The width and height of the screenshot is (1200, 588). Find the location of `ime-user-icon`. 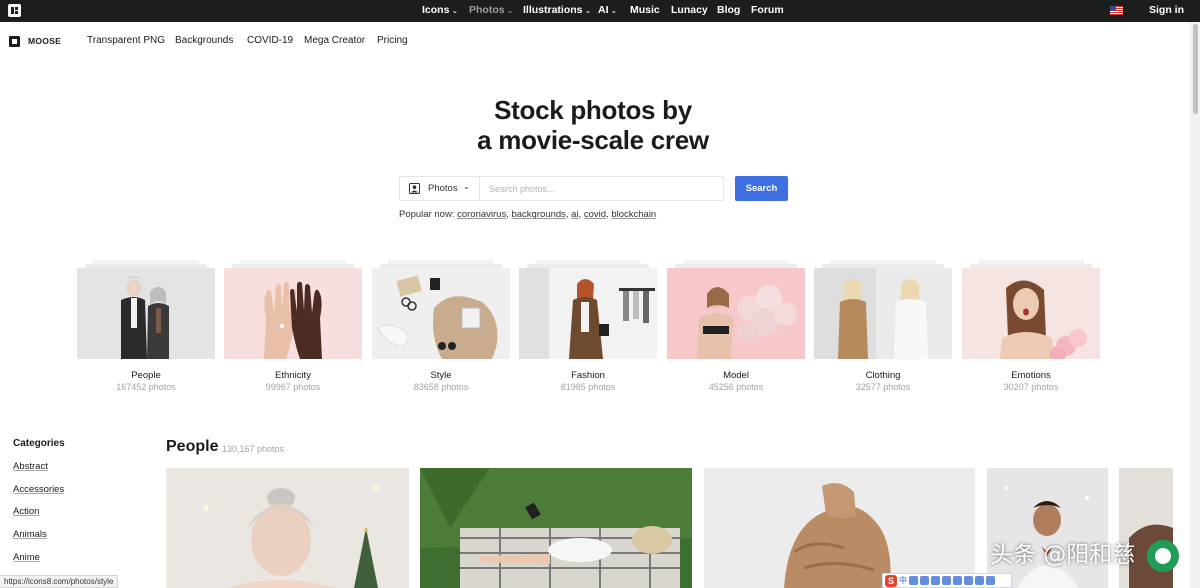

ime-user-icon is located at coordinates (957, 580).